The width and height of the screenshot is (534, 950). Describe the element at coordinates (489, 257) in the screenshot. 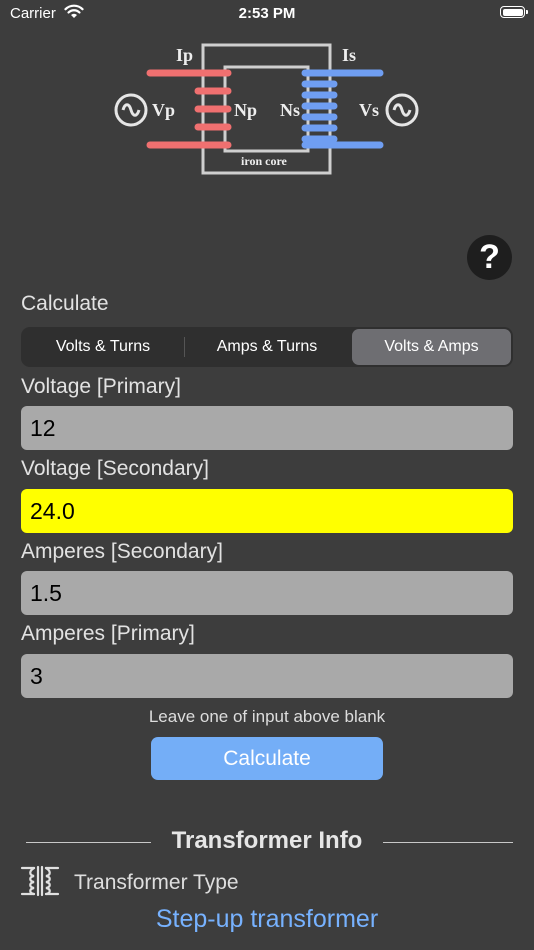

I see `help-button: ?` at that location.